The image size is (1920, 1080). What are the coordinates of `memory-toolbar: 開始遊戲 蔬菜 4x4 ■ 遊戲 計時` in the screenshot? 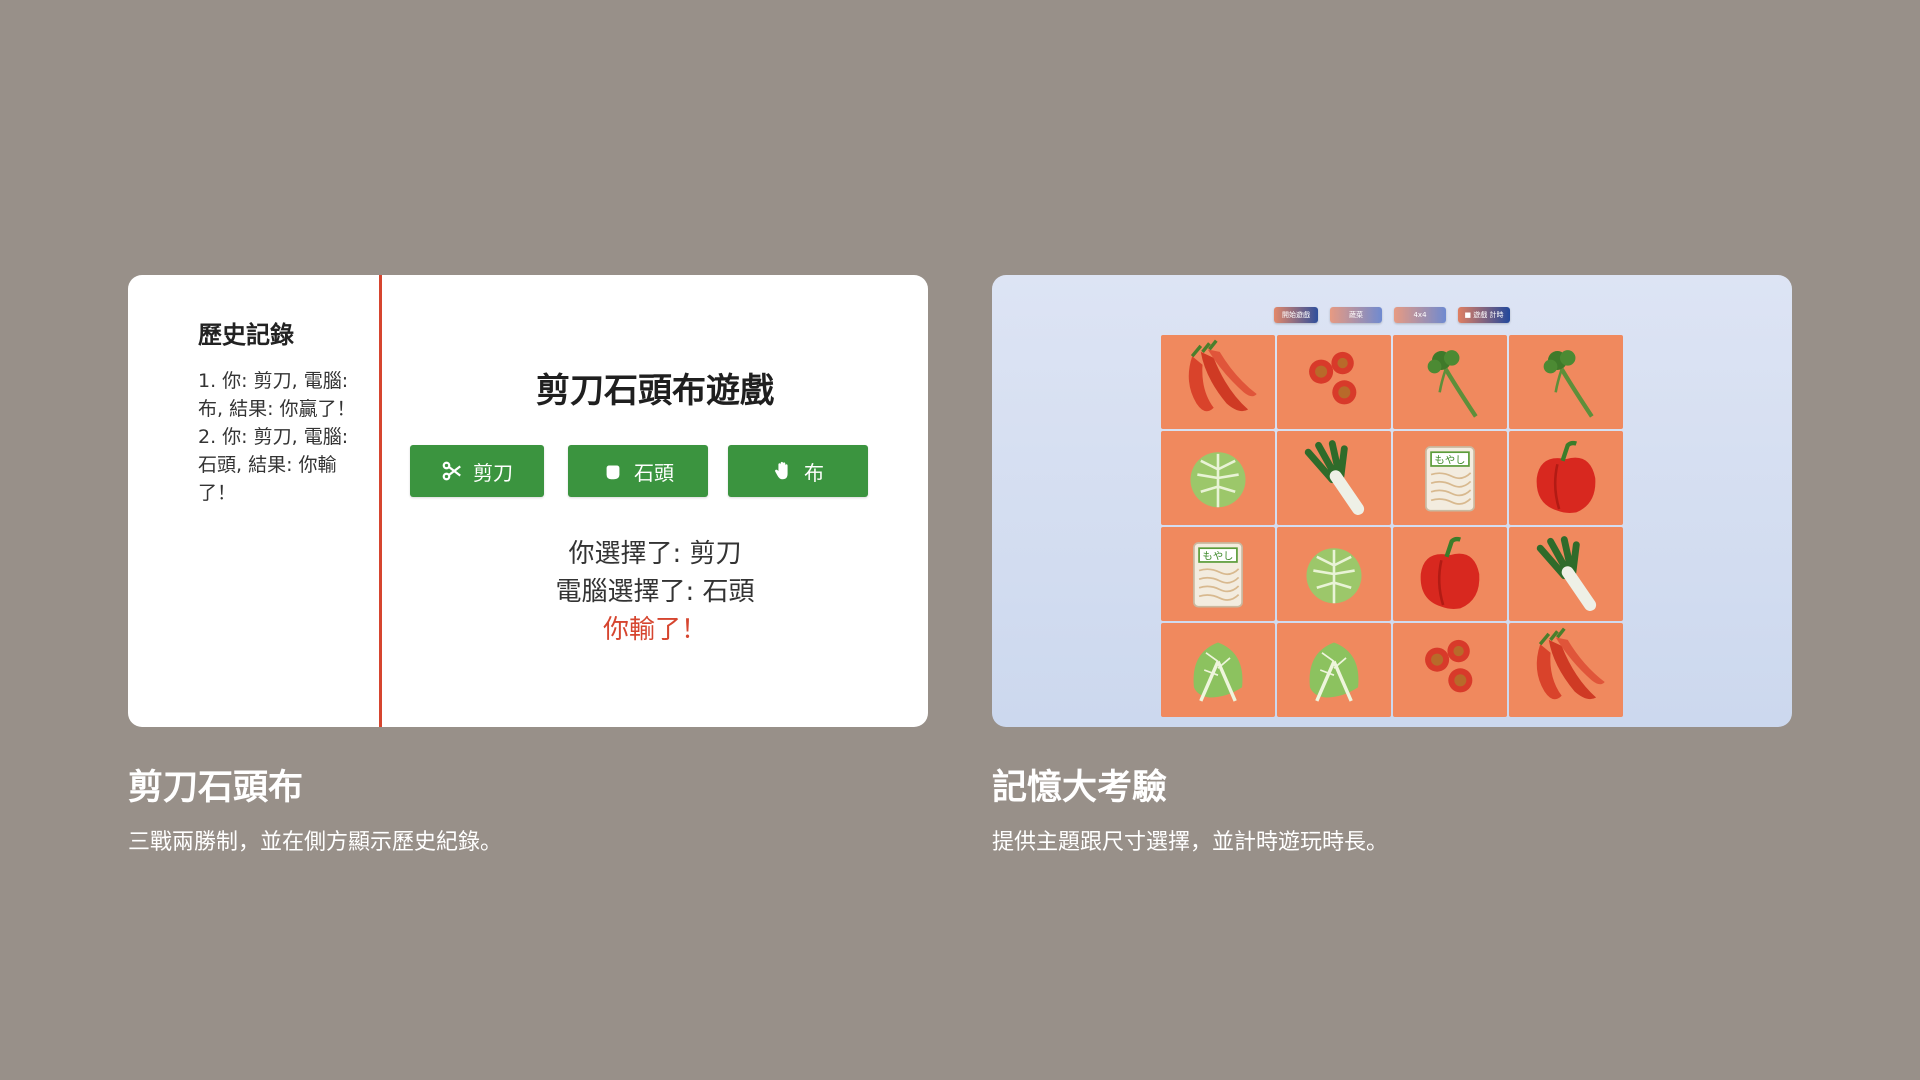 It's located at (1392, 315).